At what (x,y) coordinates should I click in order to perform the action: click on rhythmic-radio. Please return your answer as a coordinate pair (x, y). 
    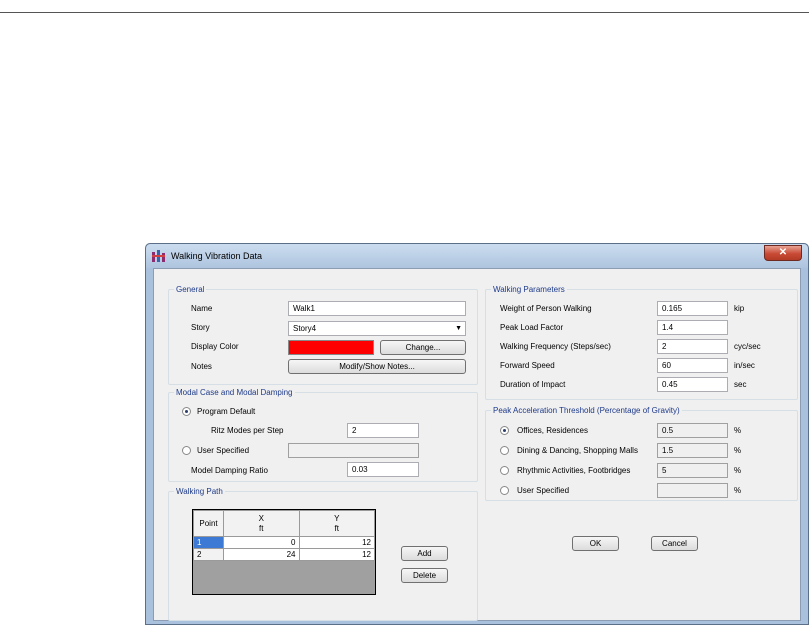
    Looking at the image, I should click on (504, 470).